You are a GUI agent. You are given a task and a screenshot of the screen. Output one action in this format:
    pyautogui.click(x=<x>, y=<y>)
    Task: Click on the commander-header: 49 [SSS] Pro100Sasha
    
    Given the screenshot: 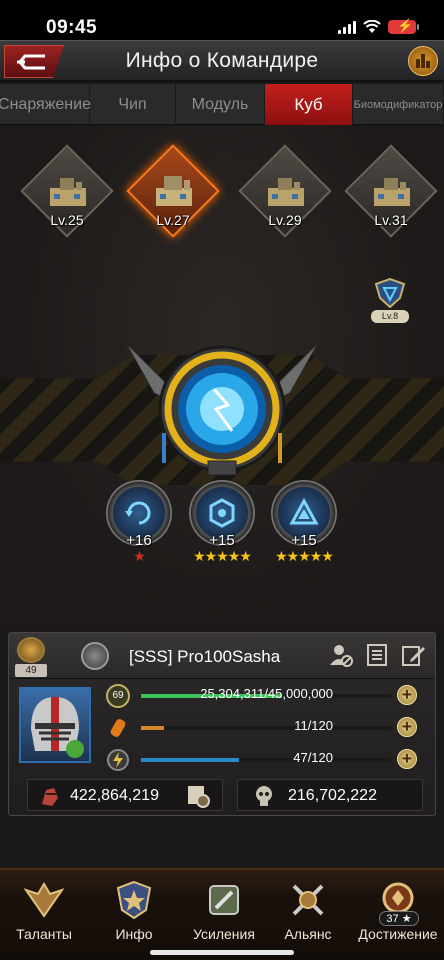 What is the action you would take?
    pyautogui.click(x=222, y=656)
    